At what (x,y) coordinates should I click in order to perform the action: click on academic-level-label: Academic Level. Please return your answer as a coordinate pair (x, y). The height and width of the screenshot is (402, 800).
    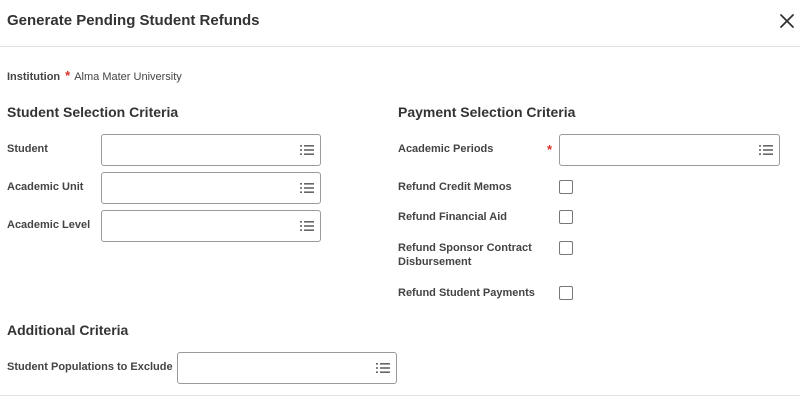
    Looking at the image, I should click on (49, 225).